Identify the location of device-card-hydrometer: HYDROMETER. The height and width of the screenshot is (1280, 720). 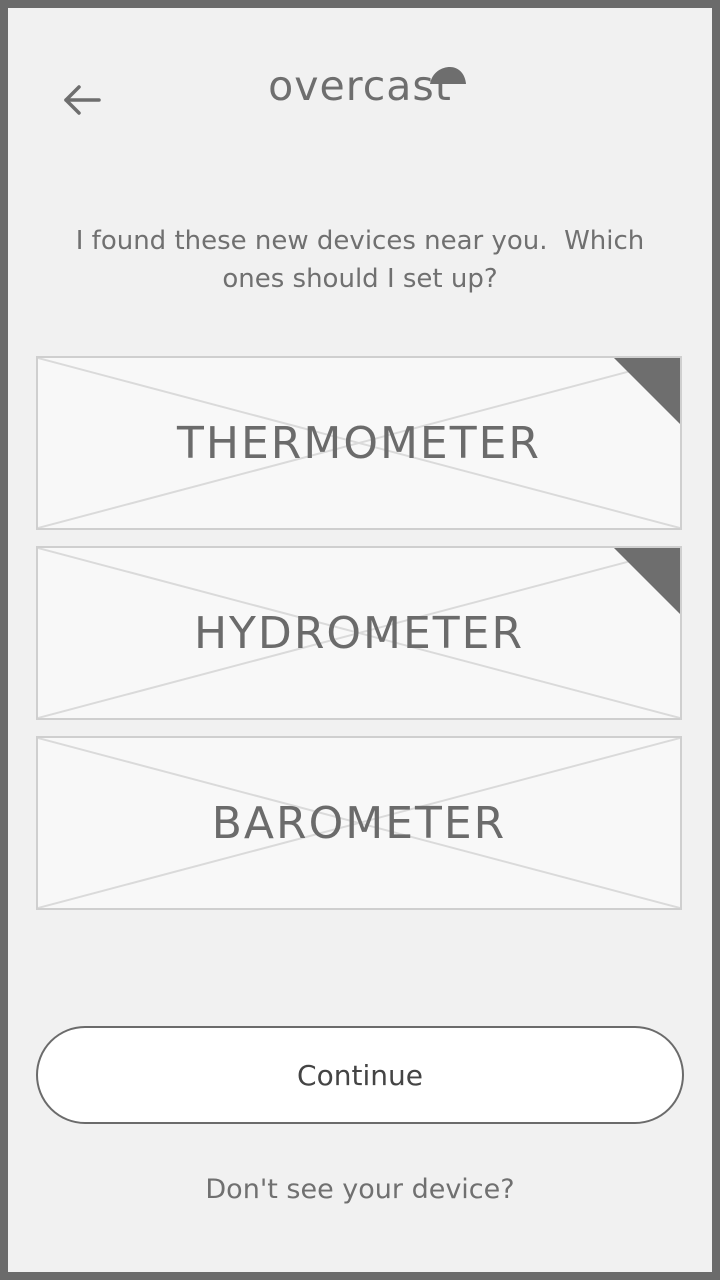
(359, 633).